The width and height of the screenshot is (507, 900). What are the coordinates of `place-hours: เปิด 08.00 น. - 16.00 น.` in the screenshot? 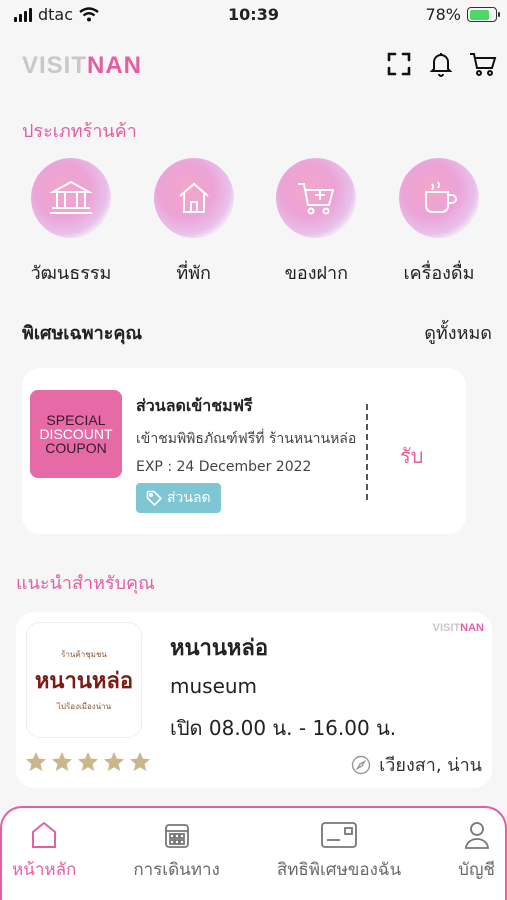 It's located at (283, 728).